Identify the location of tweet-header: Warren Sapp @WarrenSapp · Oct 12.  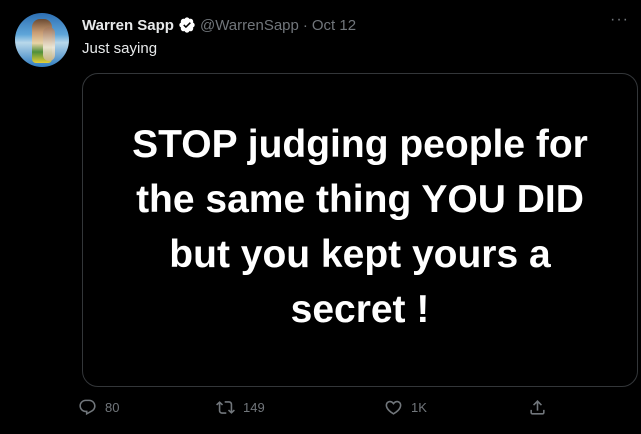
(219, 25).